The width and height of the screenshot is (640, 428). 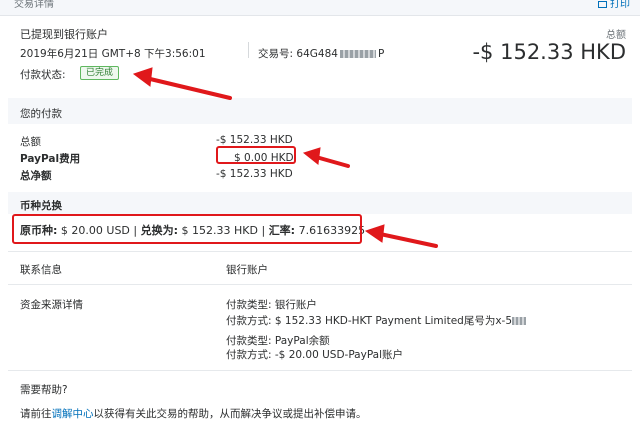 What do you see at coordinates (188, 88) in the screenshot?
I see `annotation-arrow-status` at bounding box center [188, 88].